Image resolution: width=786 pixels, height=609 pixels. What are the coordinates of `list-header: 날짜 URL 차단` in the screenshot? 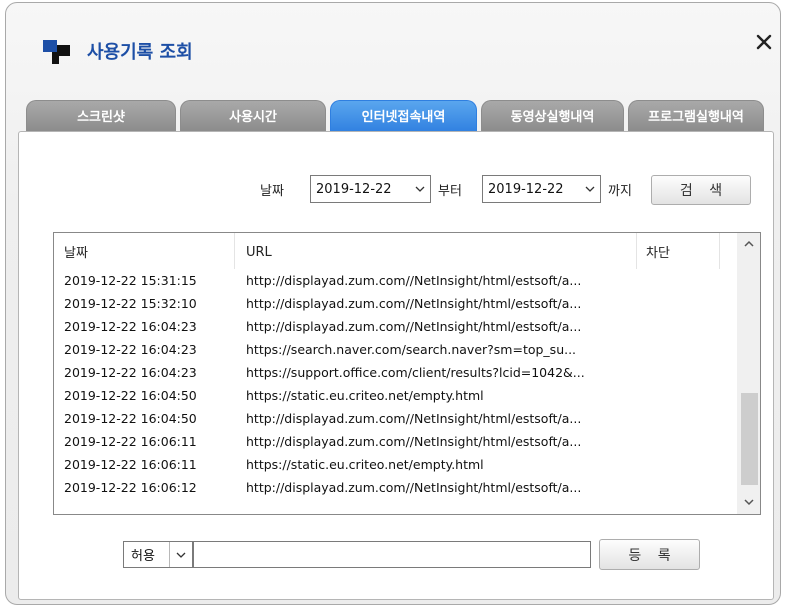 It's located at (396, 251).